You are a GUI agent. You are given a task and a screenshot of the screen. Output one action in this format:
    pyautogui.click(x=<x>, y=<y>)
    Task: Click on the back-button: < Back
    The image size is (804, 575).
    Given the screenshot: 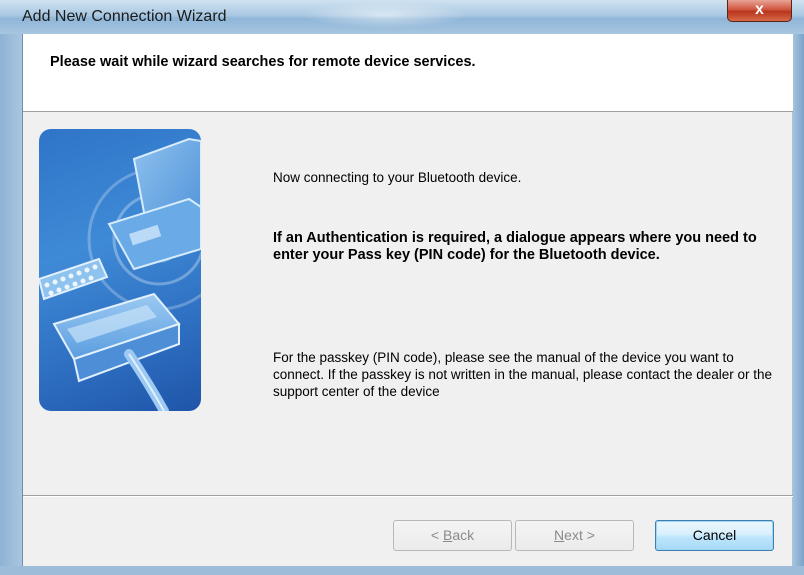 What is the action you would take?
    pyautogui.click(x=452, y=535)
    